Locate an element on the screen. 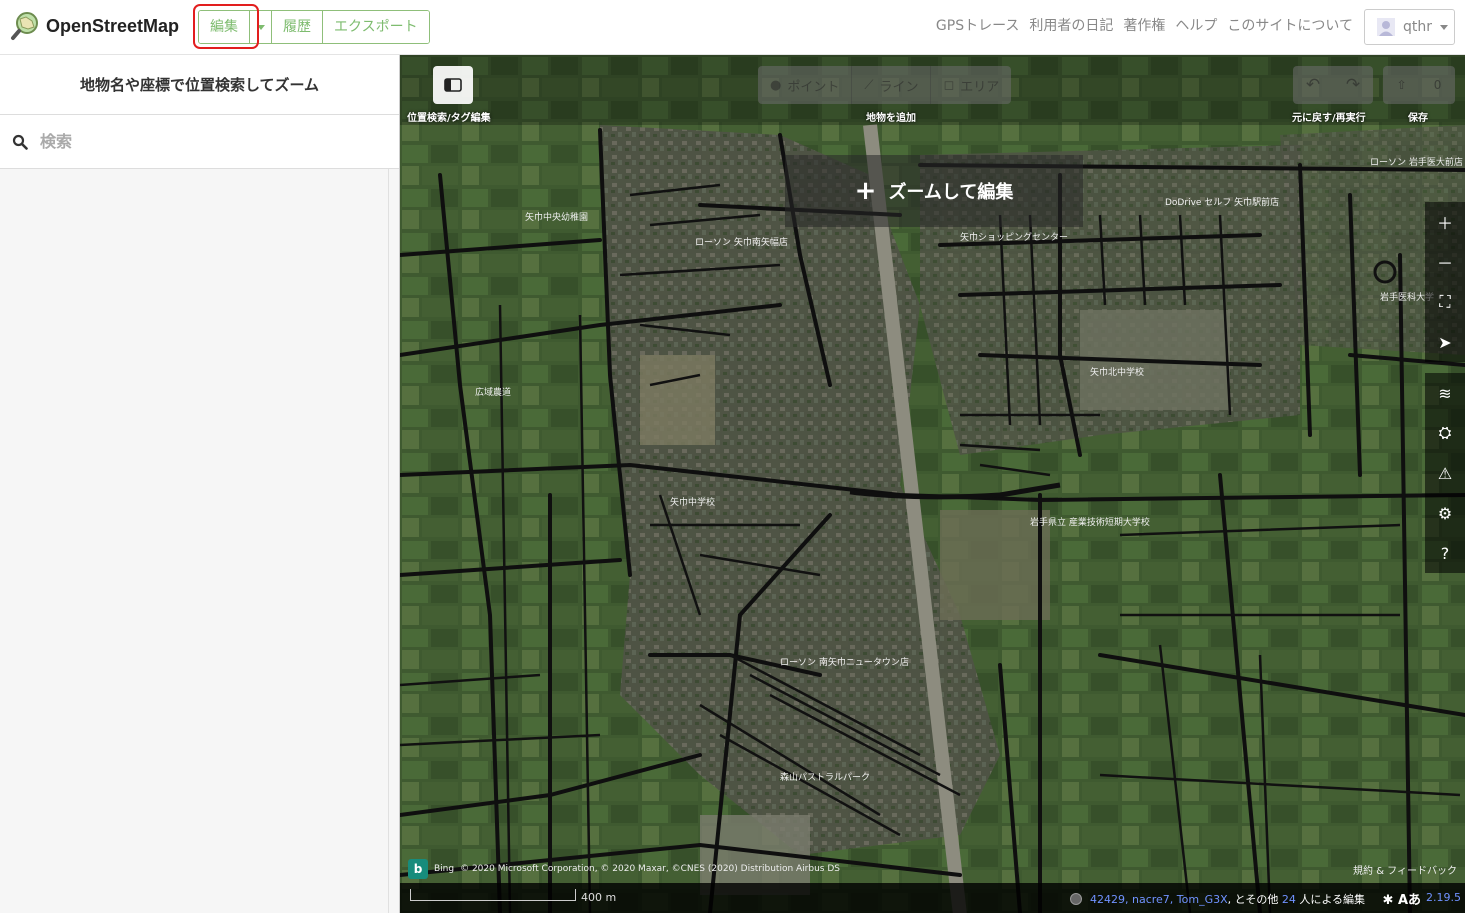 This screenshot has width=1465, height=913. issues-icon: ⚠ is located at coordinates (1445, 473).